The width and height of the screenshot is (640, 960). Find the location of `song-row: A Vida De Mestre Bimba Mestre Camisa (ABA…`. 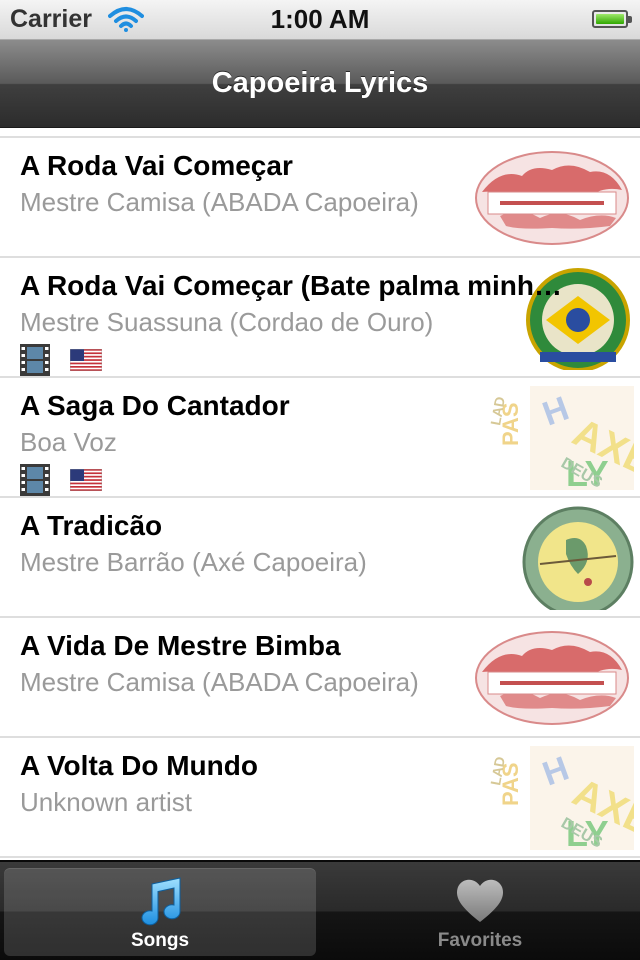

song-row: A Vida De Mestre Bimba Mestre Camisa (ABA… is located at coordinates (320, 678).